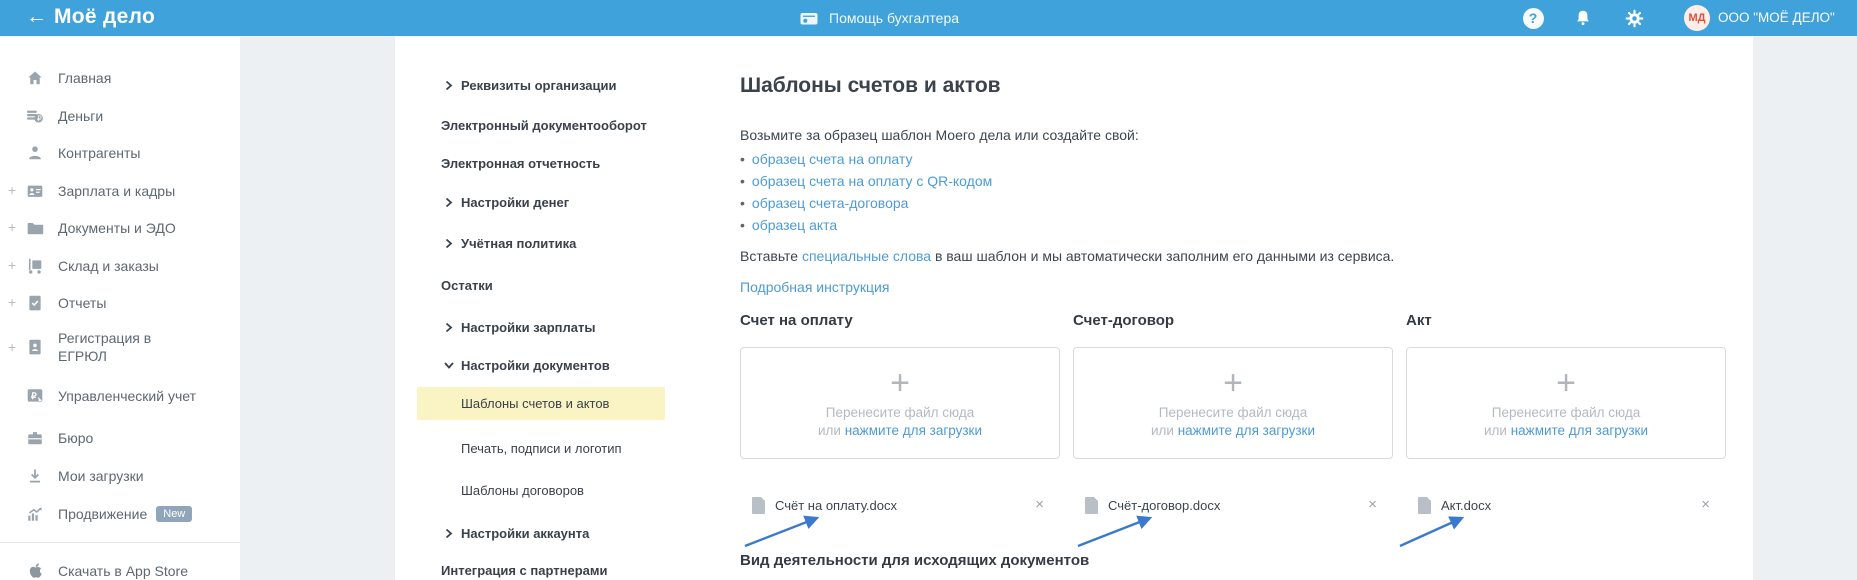  Describe the element at coordinates (120, 116) in the screenshot. I see `sidebar-item-dengi: ₽ Деньги` at that location.